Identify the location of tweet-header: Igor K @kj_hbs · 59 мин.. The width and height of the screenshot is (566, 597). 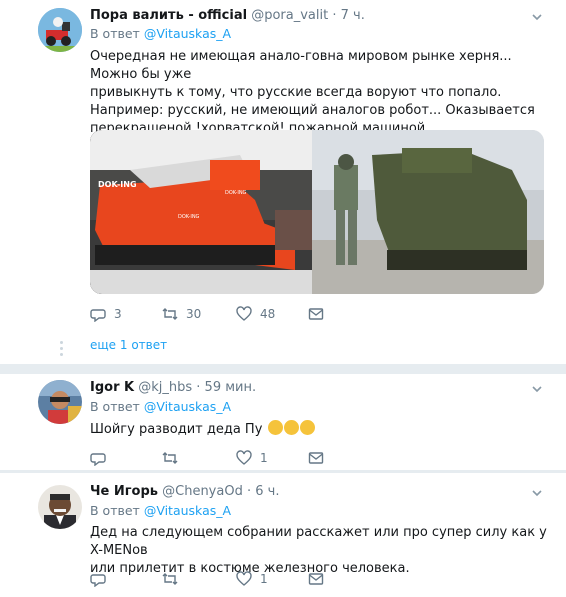
(173, 387).